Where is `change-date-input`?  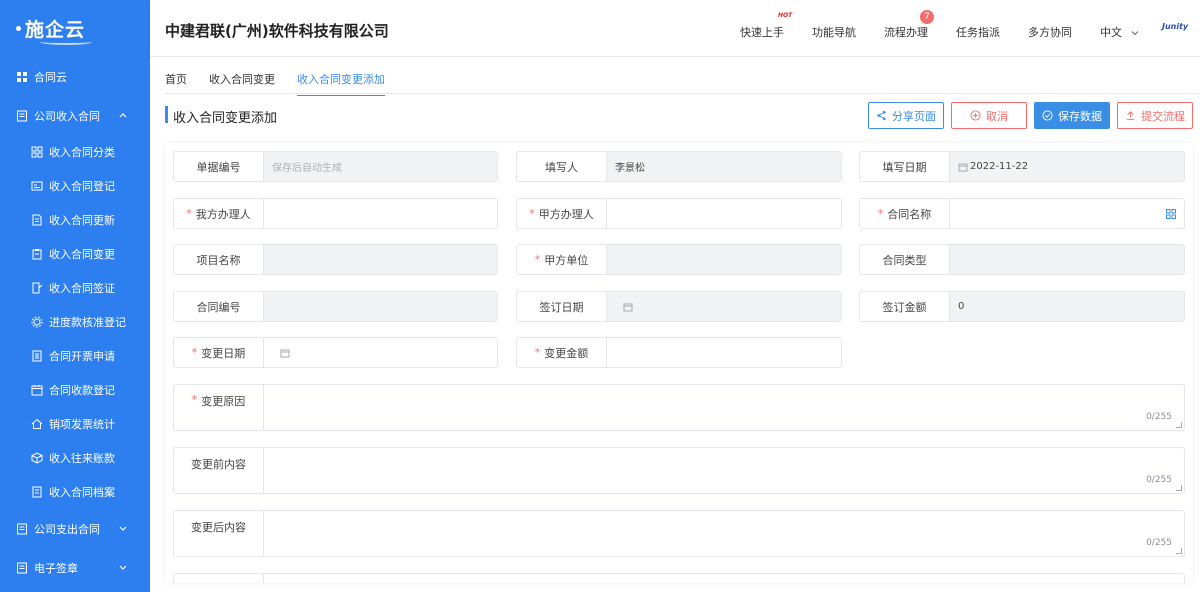 change-date-input is located at coordinates (380, 352).